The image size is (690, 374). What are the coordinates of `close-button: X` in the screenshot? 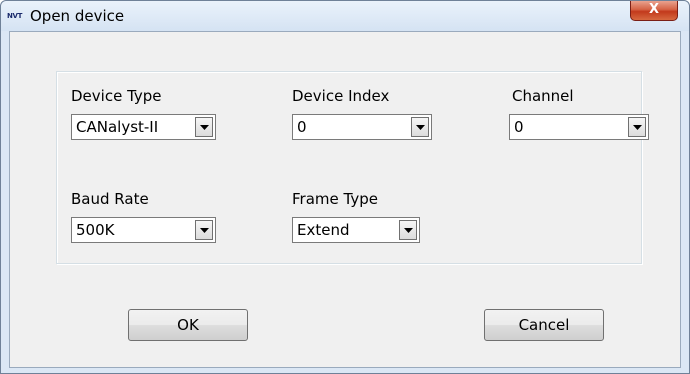 It's located at (654, 11).